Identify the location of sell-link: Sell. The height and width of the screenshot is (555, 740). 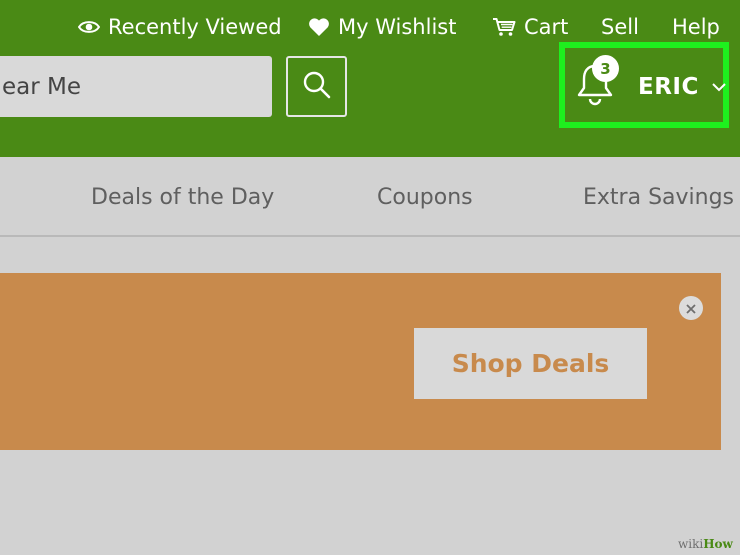
(620, 27).